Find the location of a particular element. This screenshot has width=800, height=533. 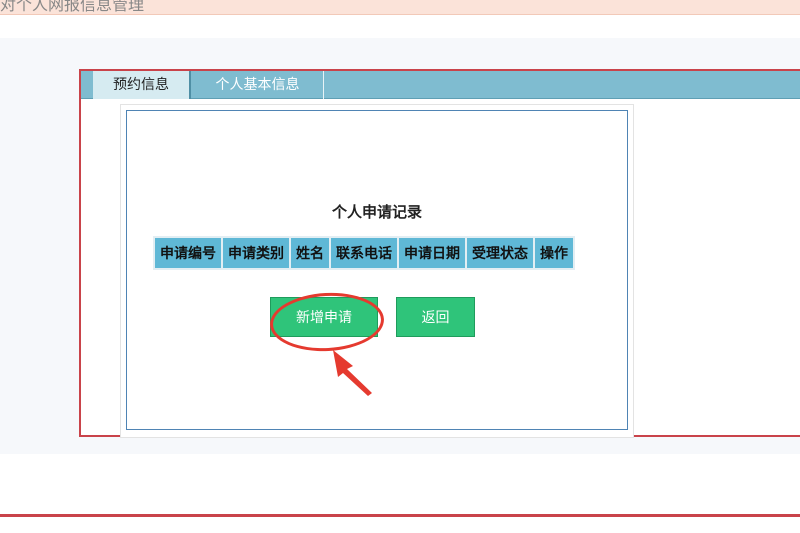

records-table: 申请编号 申请类别 姓名 联系电话 申请日期 受理状态 操作 is located at coordinates (364, 253).